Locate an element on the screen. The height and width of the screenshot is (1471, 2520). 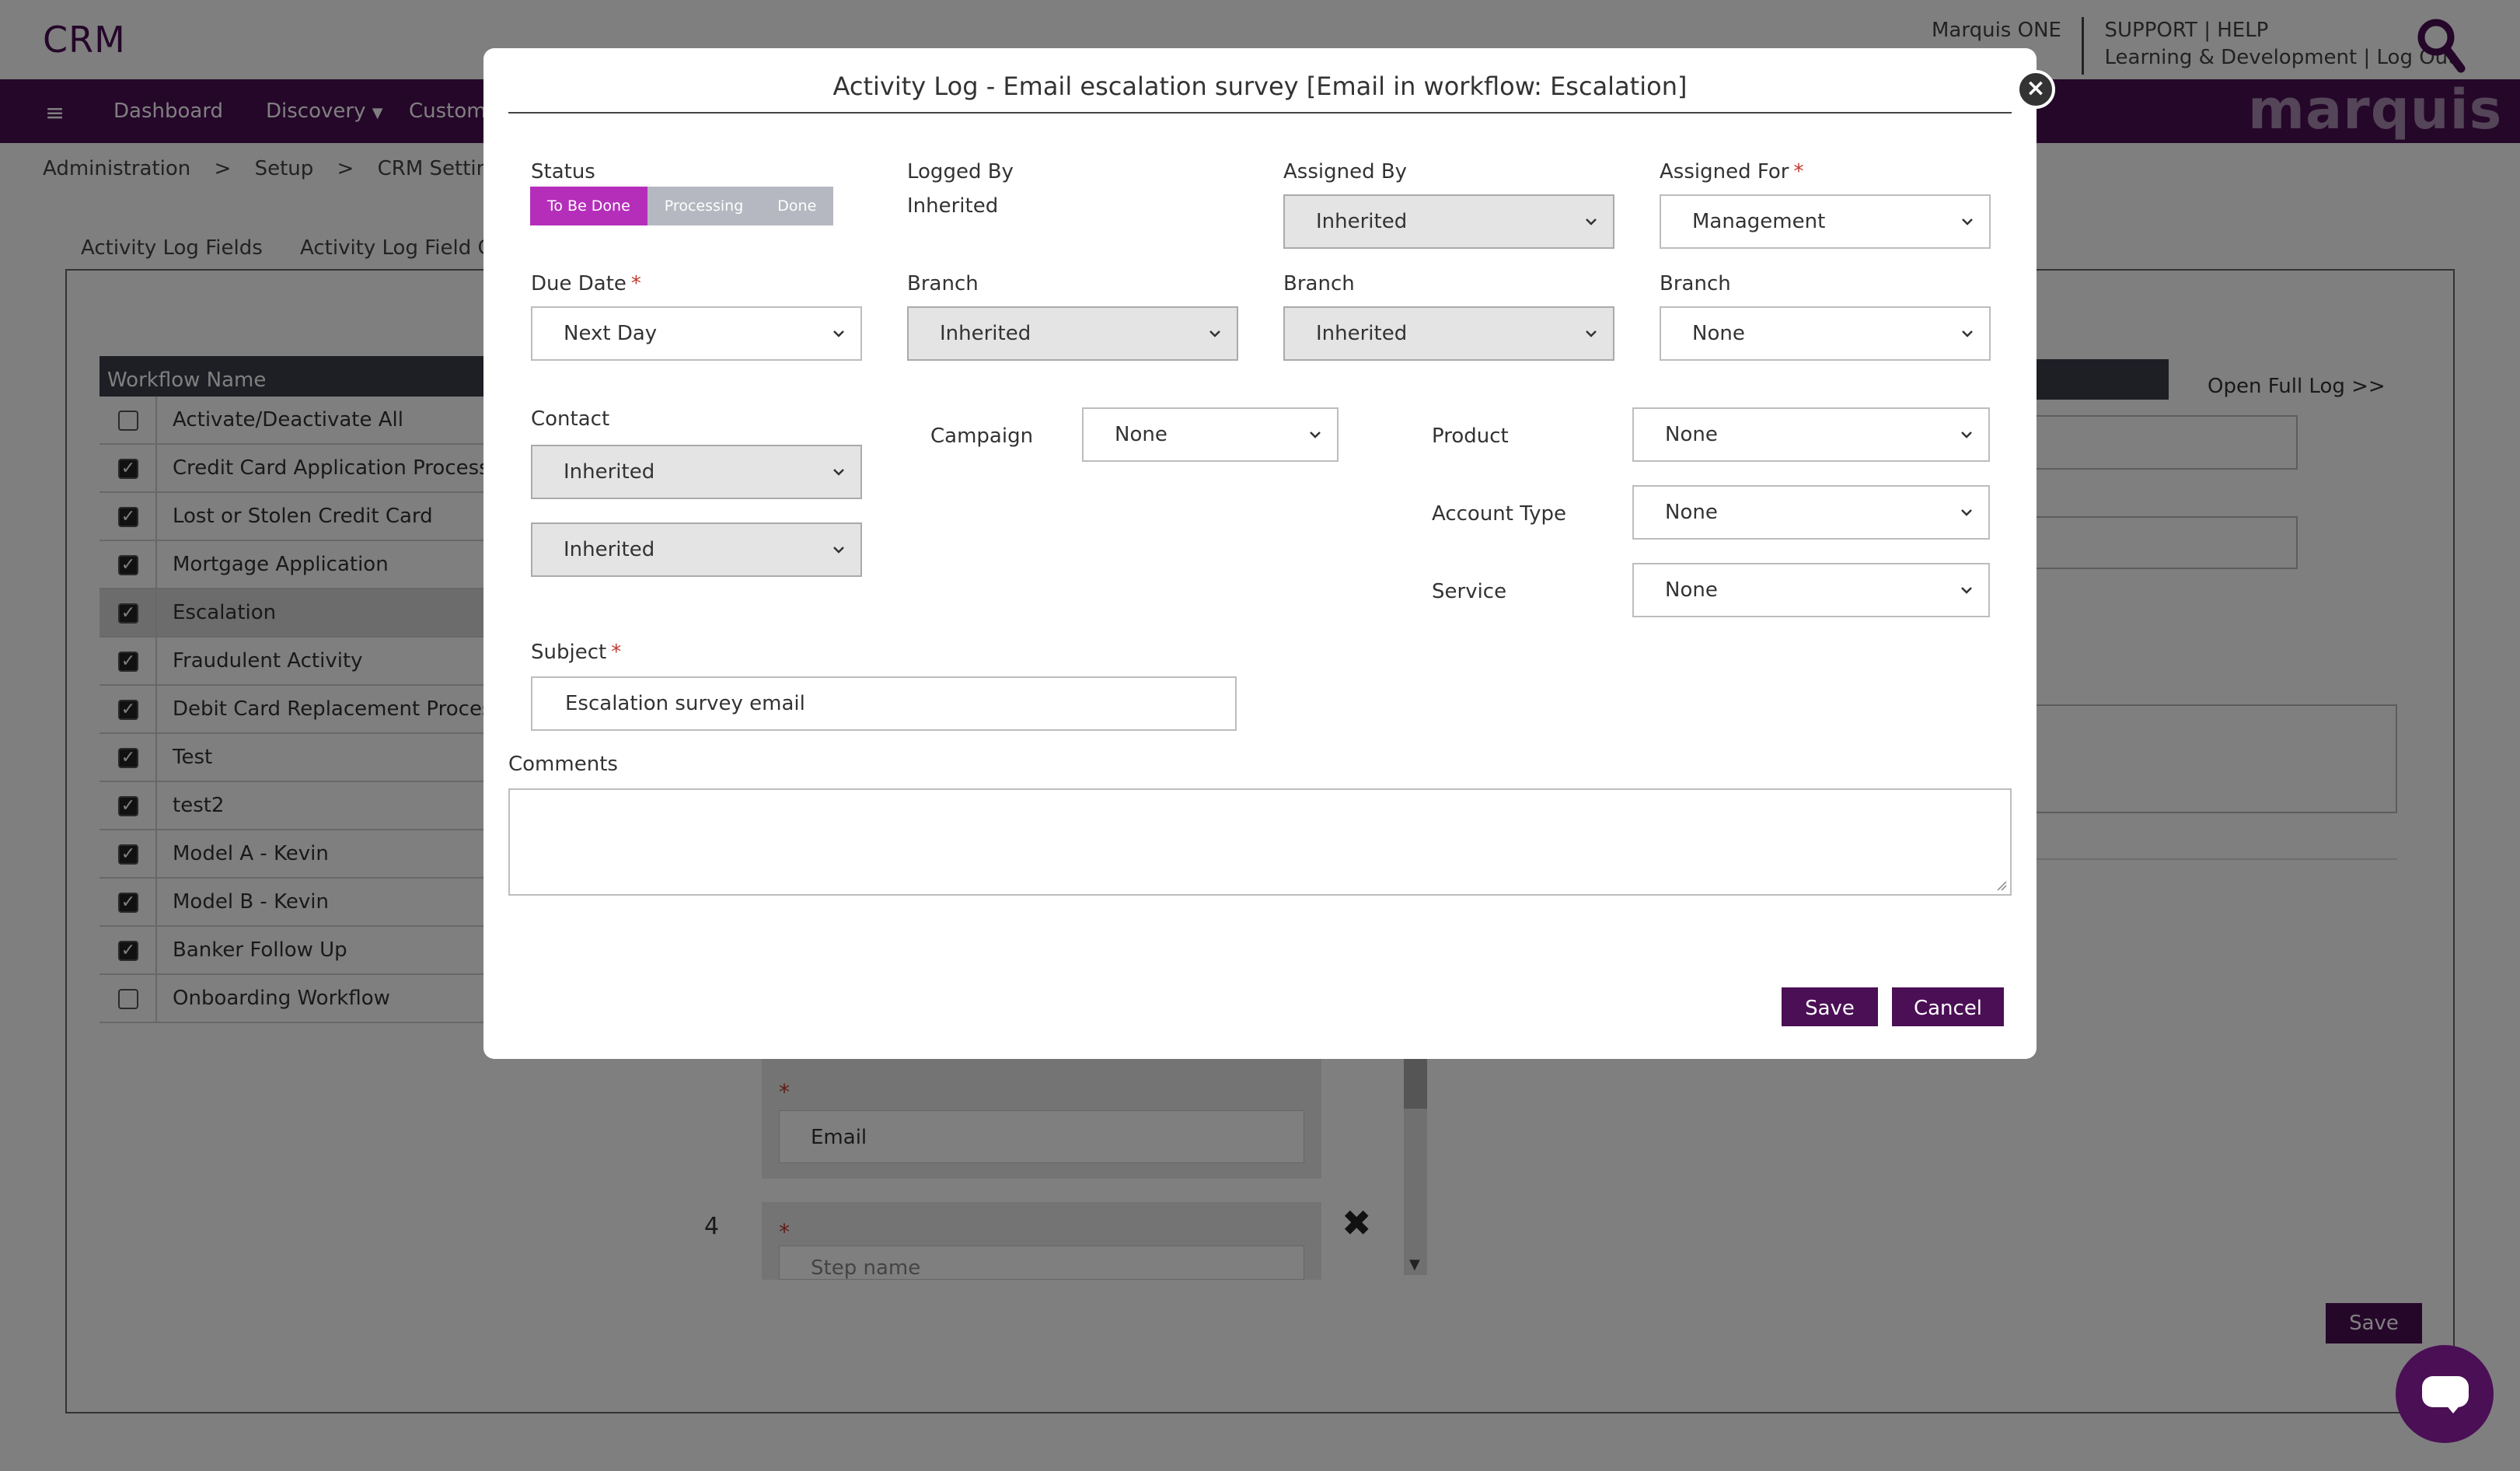
chat-button is located at coordinates (2445, 1394).